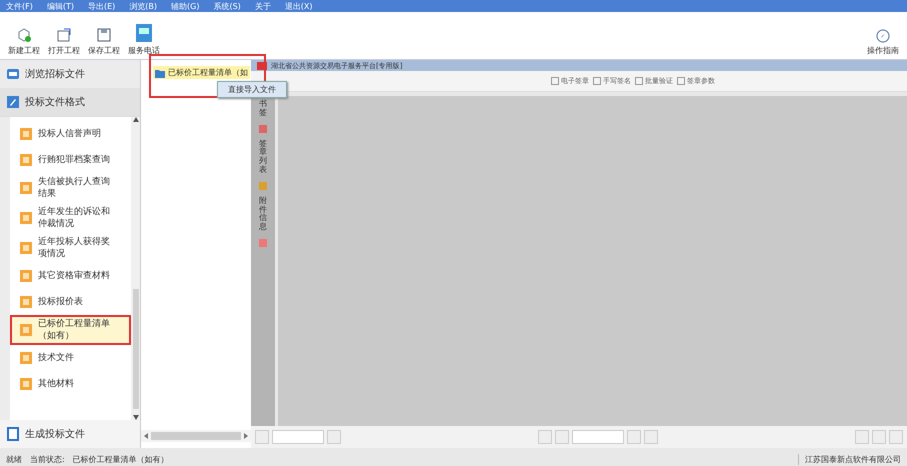 Image resolution: width=907 pixels, height=466 pixels. I want to click on lock-icon, so click(263, 185).